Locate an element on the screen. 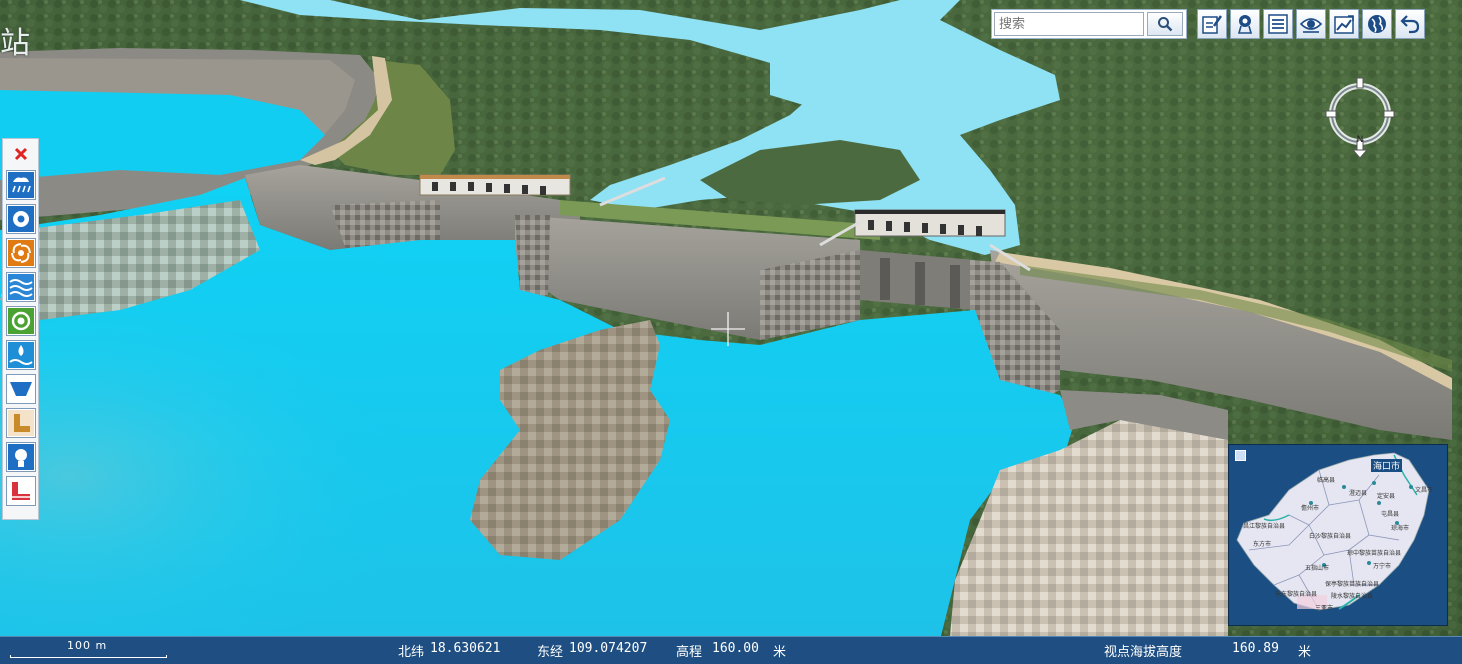 The image size is (1462, 664). minimap-label: 琼中黎族苗族自治县 is located at coordinates (1374, 553).